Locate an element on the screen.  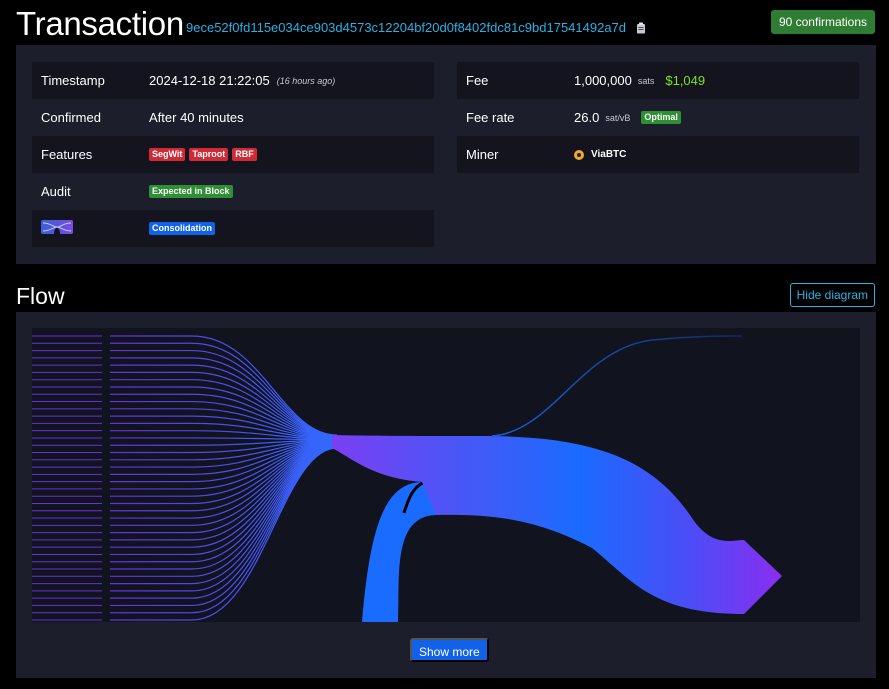
consolidation-icon is located at coordinates (57, 227).